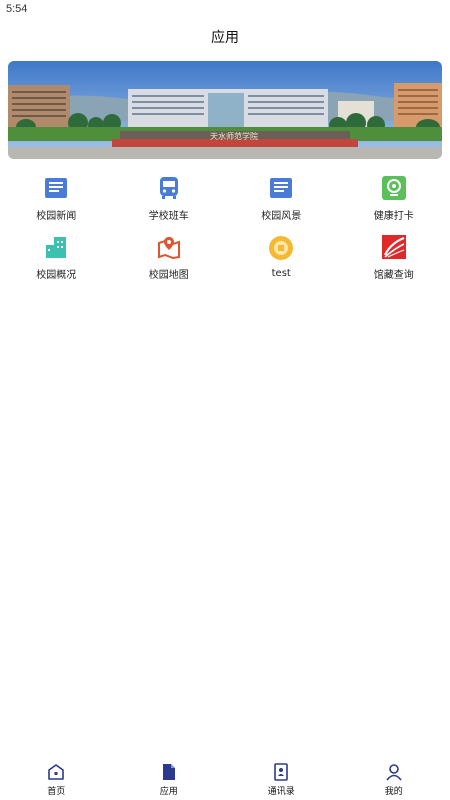  Describe the element at coordinates (56, 247) in the screenshot. I see `building-icon` at that location.